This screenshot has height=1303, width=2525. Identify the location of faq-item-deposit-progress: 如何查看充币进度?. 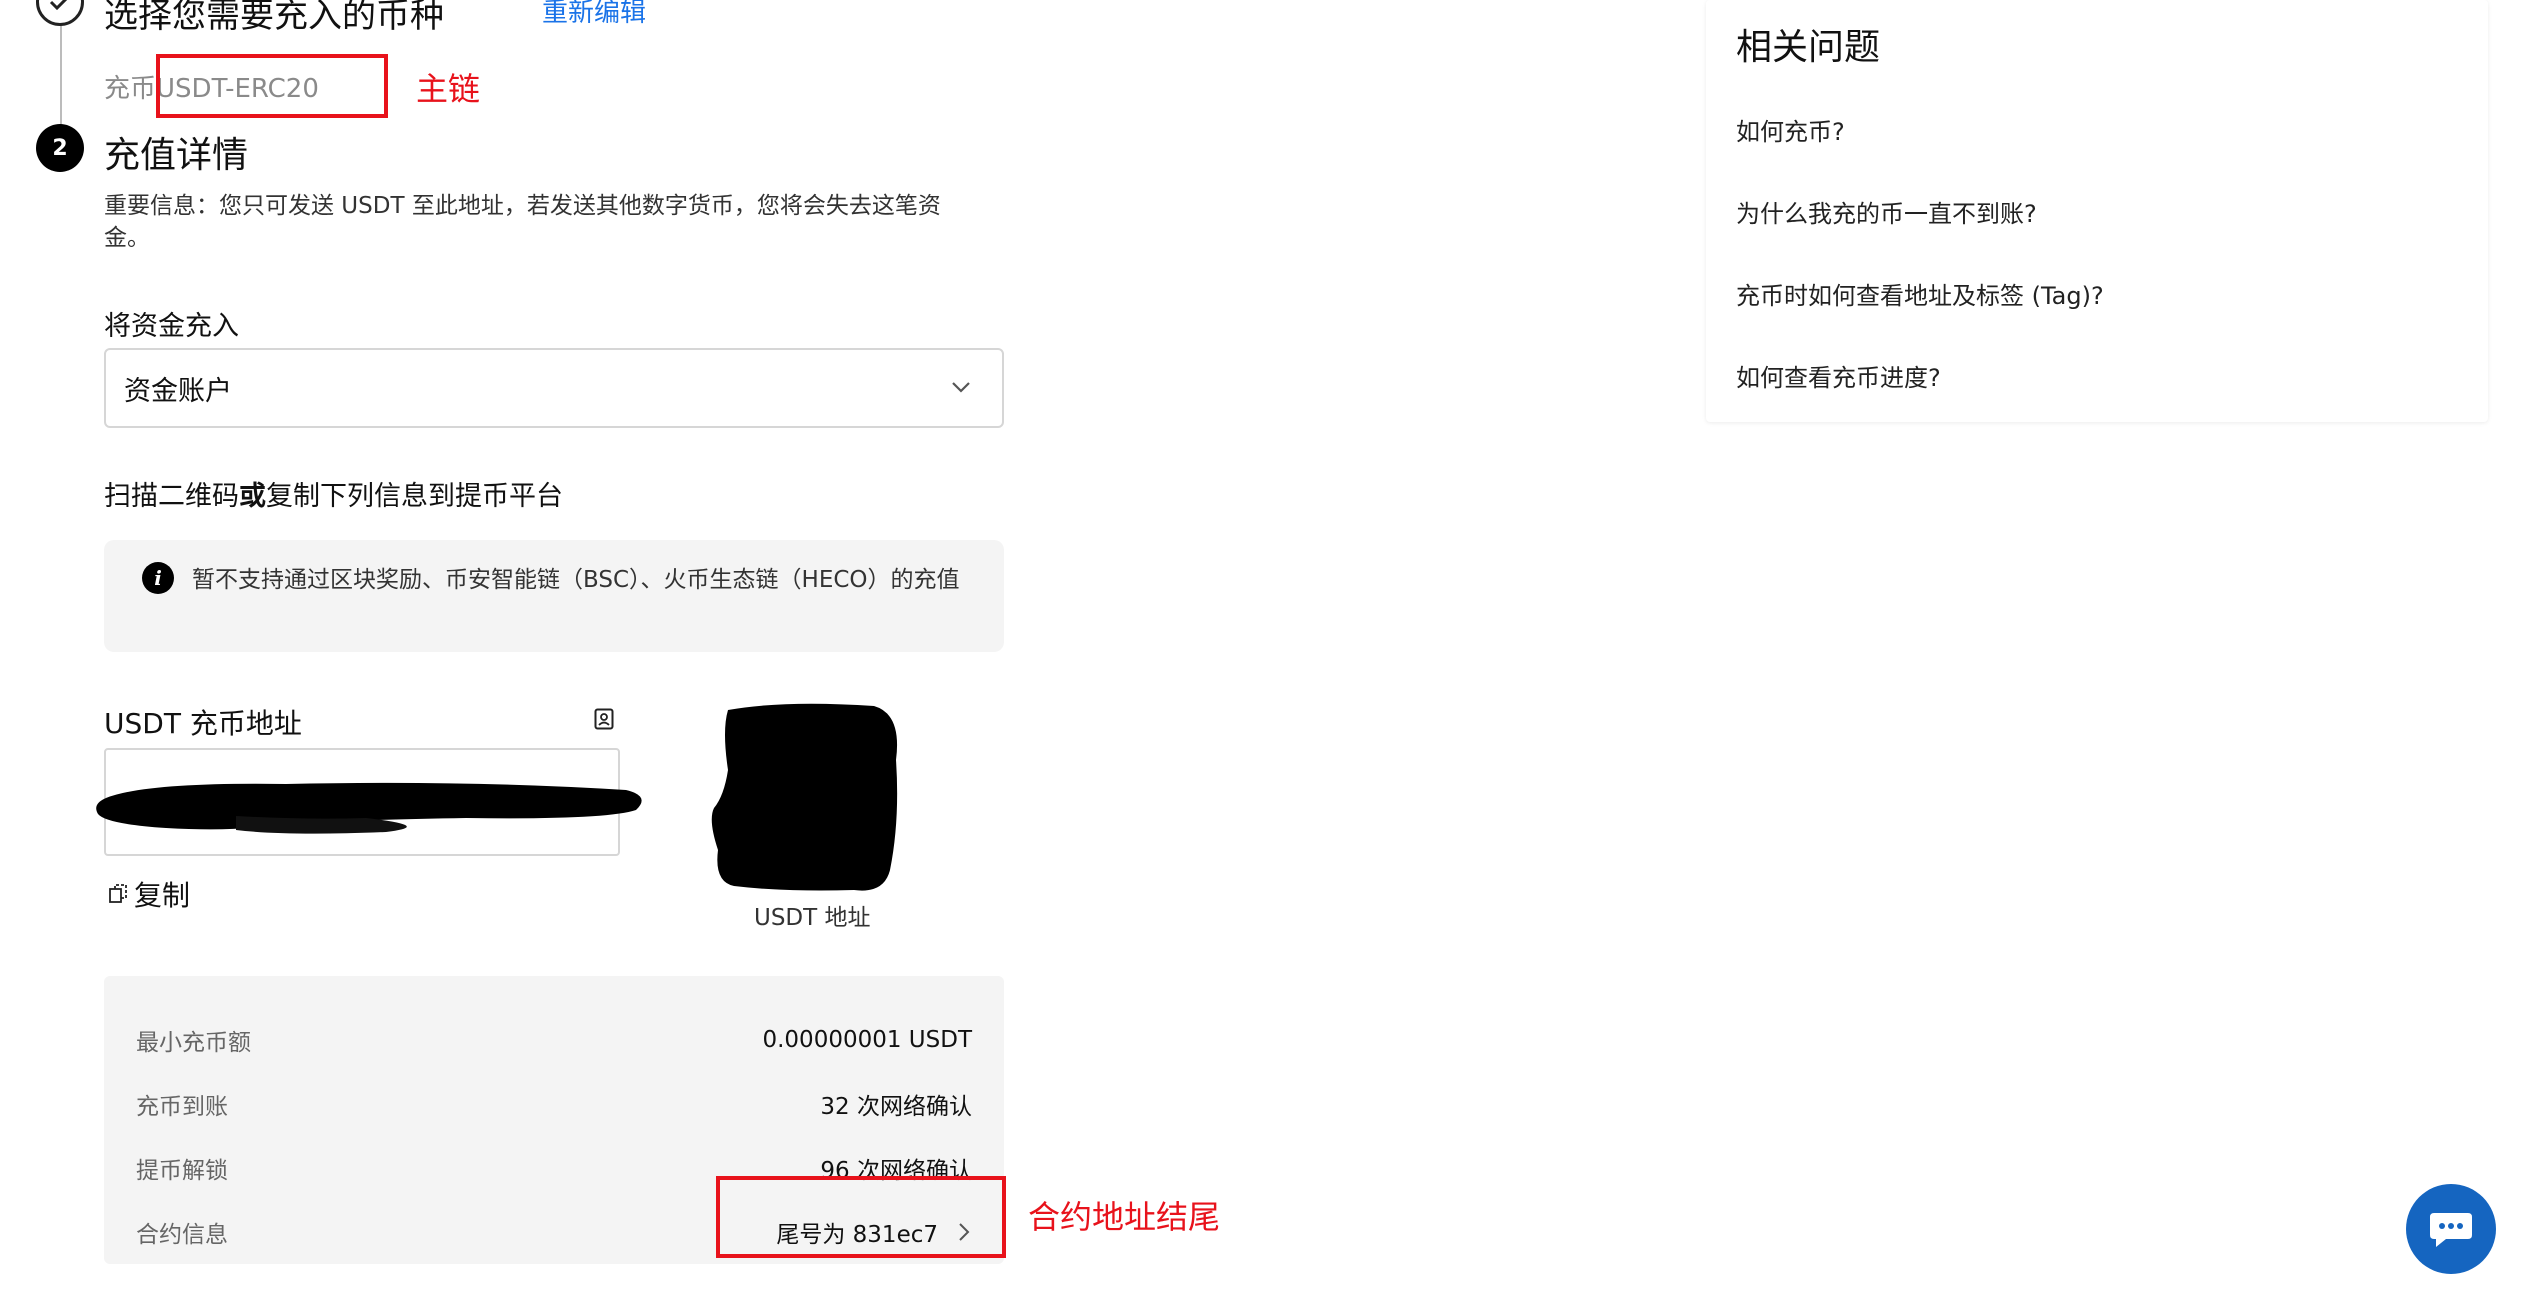
(1838, 375).